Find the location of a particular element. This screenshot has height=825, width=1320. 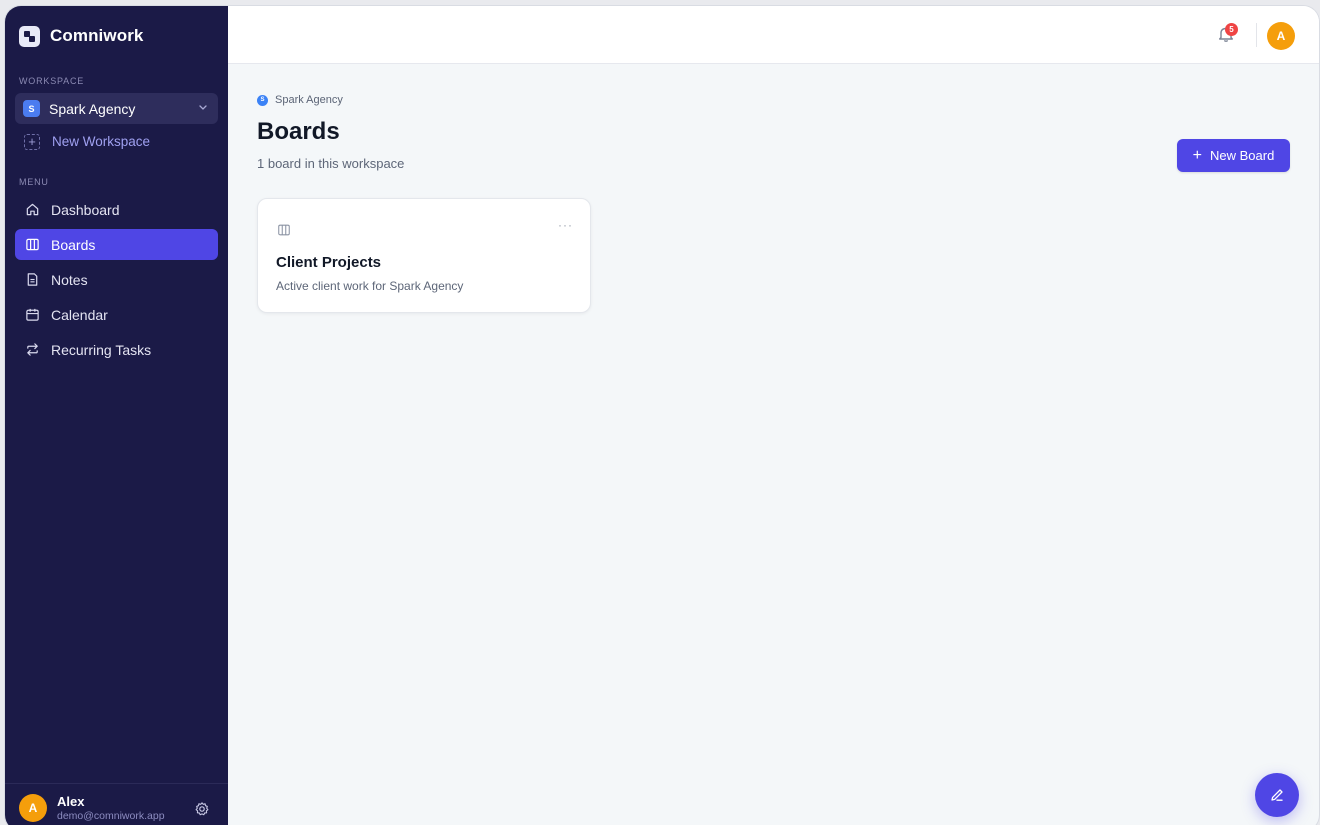

gear-icon is located at coordinates (202, 809).